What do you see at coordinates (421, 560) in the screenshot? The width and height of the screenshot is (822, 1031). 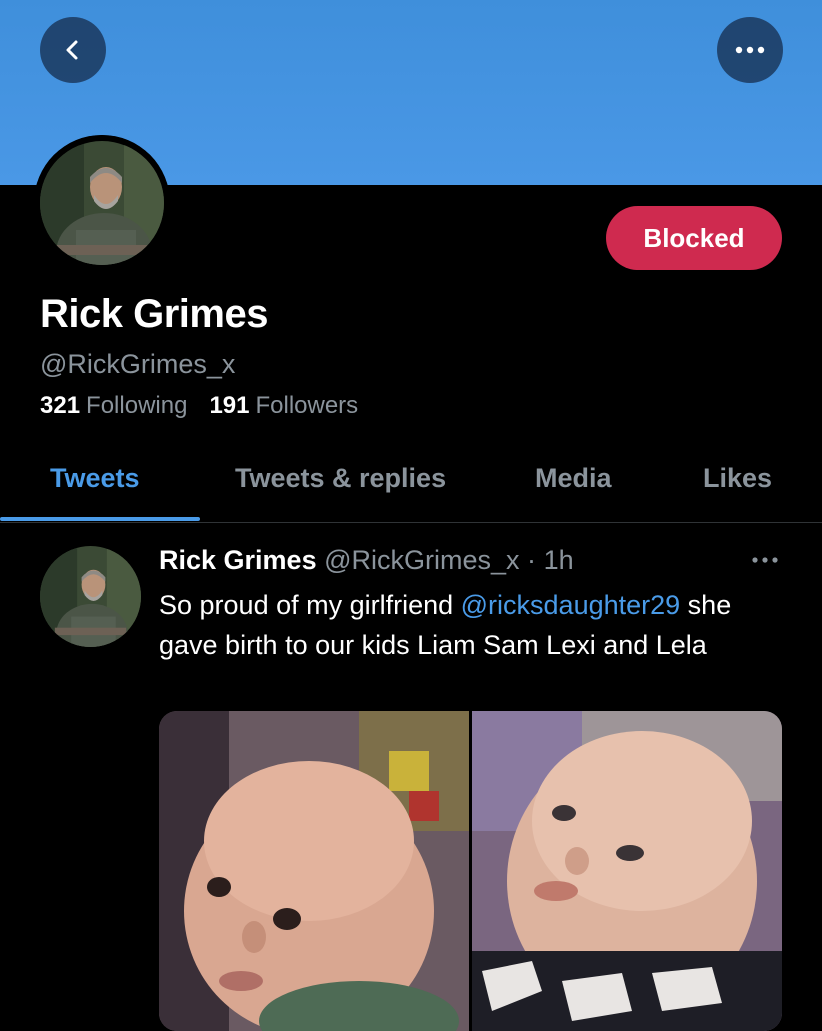 I see `tweet-author-handle: @RickGrimes_x` at bounding box center [421, 560].